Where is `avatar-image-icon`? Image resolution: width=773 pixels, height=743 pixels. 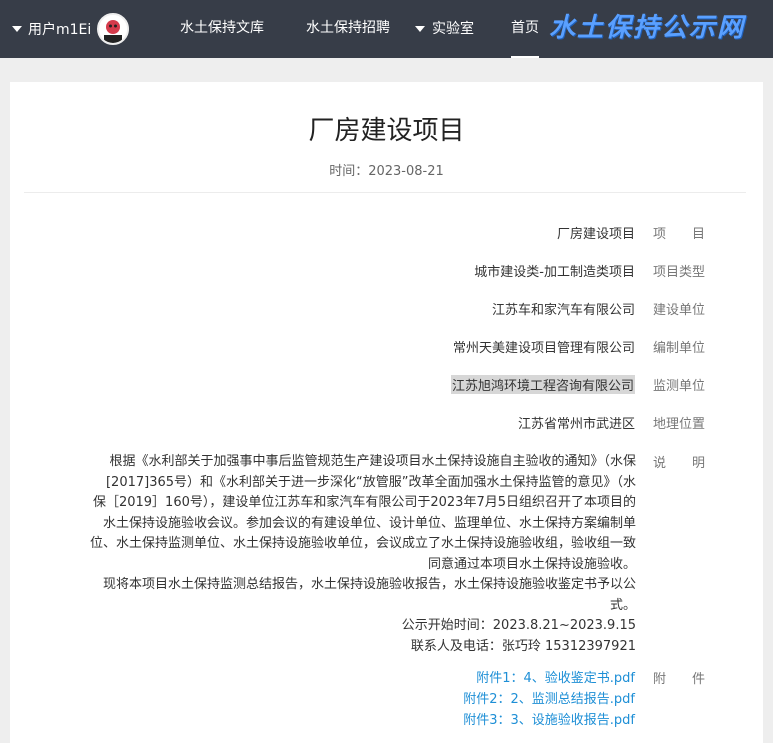 avatar-image-icon is located at coordinates (113, 29).